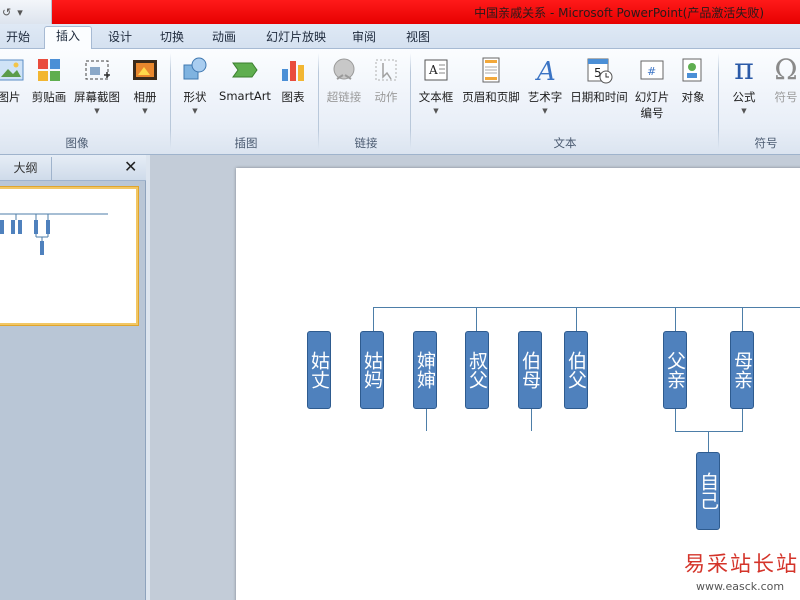 This screenshot has height=600, width=800. I want to click on qat-customize-icon: ▾, so click(20, 12).